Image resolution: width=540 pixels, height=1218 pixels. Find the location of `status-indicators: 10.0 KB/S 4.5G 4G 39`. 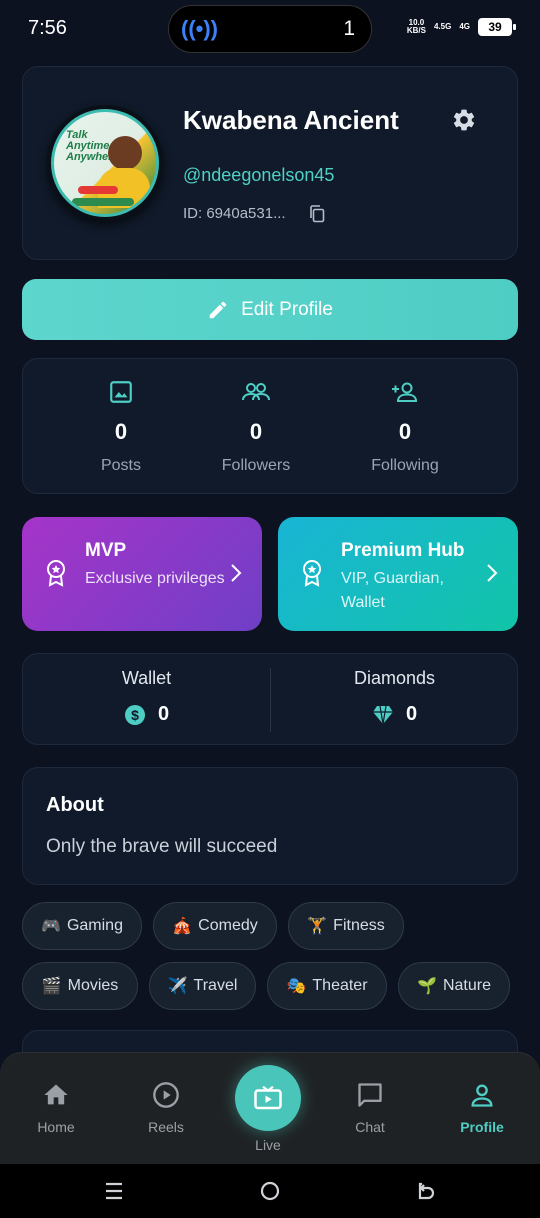

status-indicators: 10.0 KB/S 4.5G 4G 39 is located at coordinates (461, 27).